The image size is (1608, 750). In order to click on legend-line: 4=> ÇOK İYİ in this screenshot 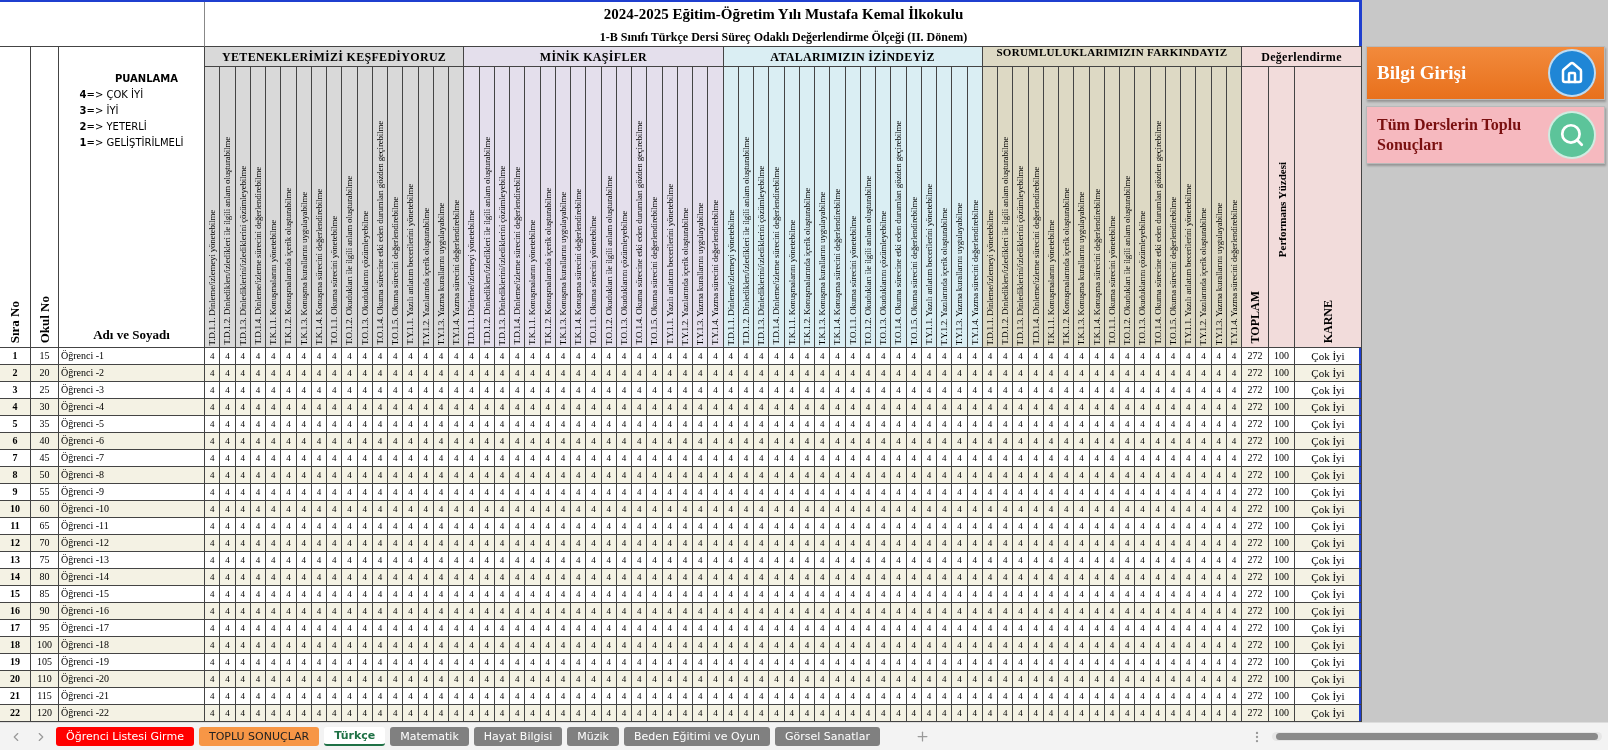, I will do `click(112, 94)`.